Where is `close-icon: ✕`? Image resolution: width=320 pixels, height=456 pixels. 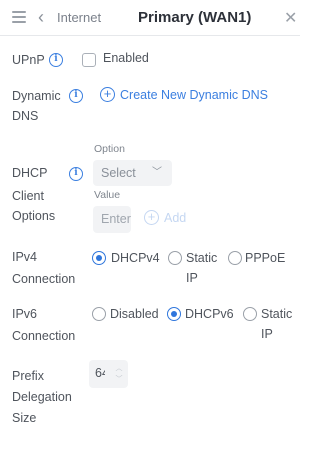
close-icon: ✕ is located at coordinates (290, 18).